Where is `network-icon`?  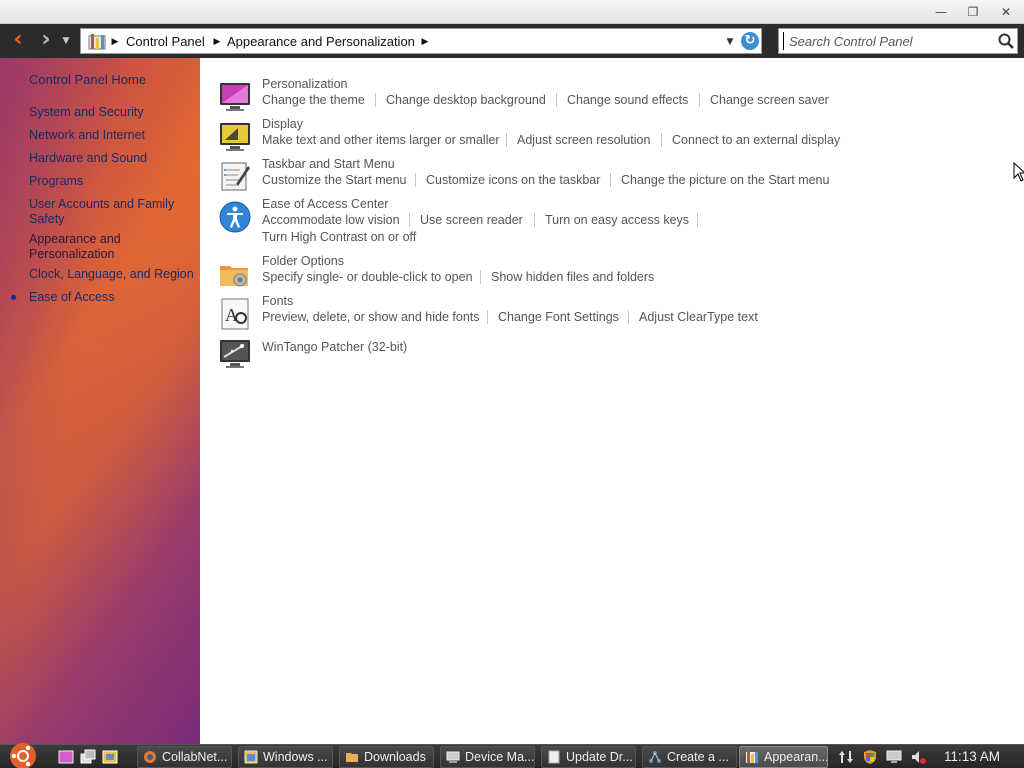 network-icon is located at coordinates (655, 757).